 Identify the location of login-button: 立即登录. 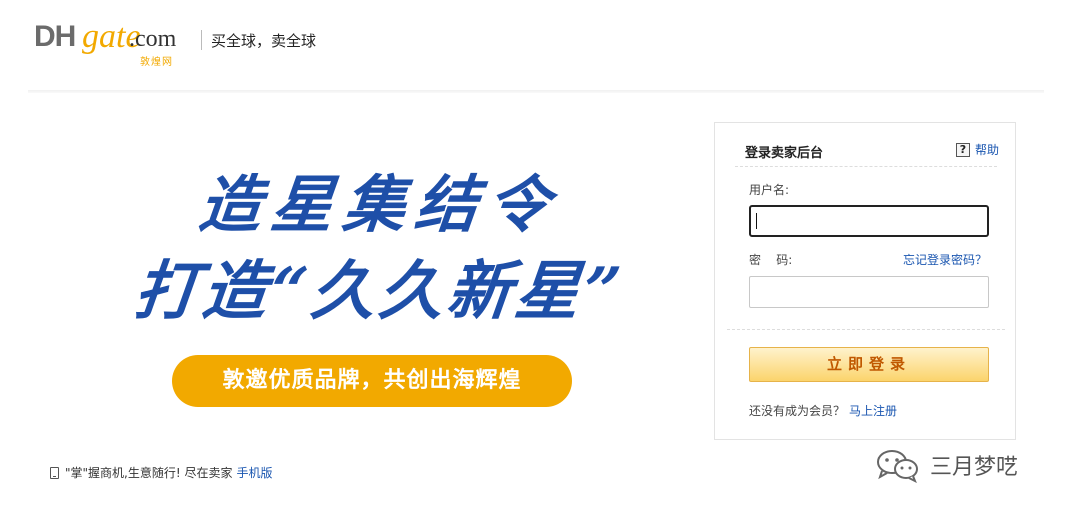
(869, 364).